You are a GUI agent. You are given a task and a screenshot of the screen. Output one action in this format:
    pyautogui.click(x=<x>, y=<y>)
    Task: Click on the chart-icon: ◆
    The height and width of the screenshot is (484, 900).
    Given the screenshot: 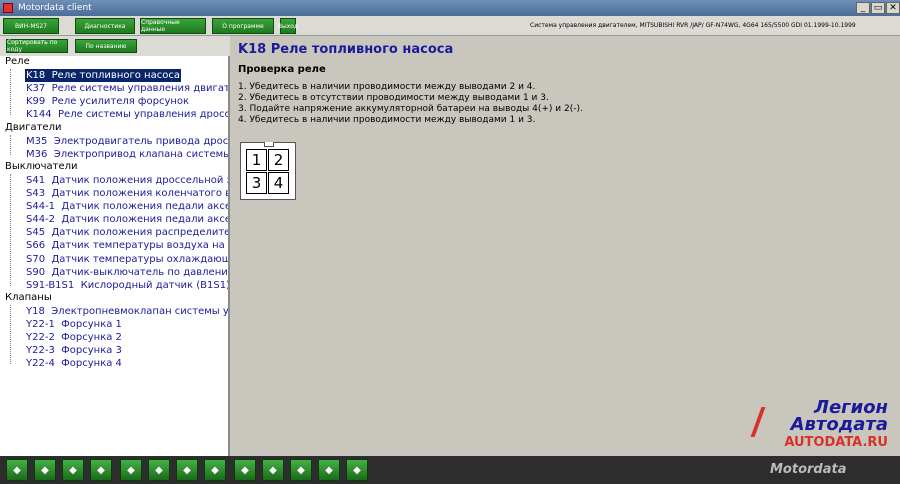 What is the action you would take?
    pyautogui.click(x=159, y=470)
    